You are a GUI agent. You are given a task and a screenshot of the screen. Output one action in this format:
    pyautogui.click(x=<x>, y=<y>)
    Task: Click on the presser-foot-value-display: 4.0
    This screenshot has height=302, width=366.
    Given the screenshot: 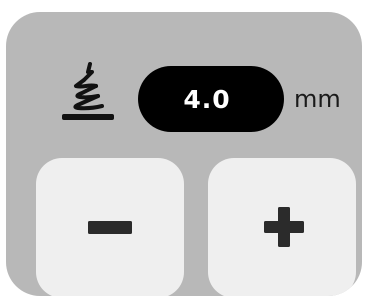 What is the action you would take?
    pyautogui.click(x=211, y=99)
    